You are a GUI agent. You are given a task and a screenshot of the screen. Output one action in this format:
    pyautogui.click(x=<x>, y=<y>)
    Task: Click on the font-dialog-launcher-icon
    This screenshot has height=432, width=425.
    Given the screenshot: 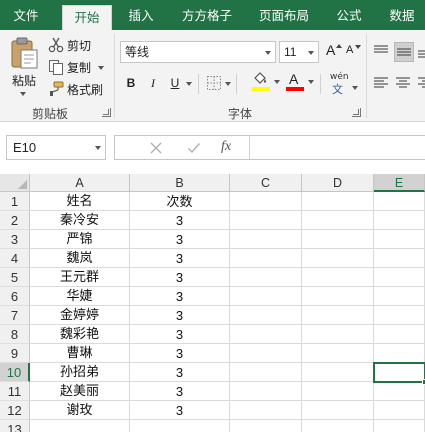 What is the action you would take?
    pyautogui.click(x=356, y=112)
    